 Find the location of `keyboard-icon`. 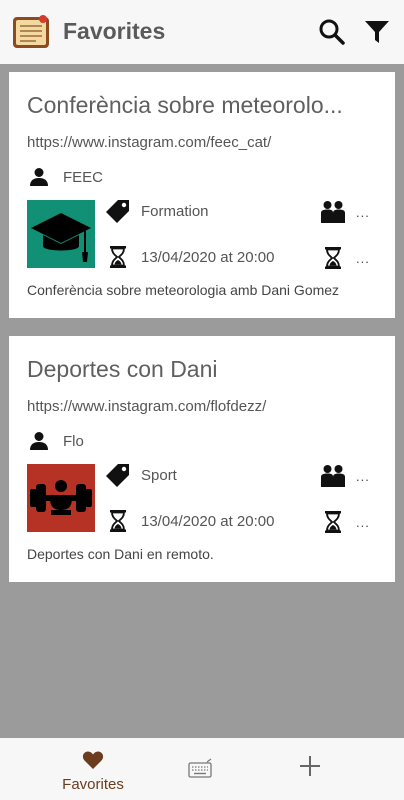

keyboard-icon is located at coordinates (201, 769).